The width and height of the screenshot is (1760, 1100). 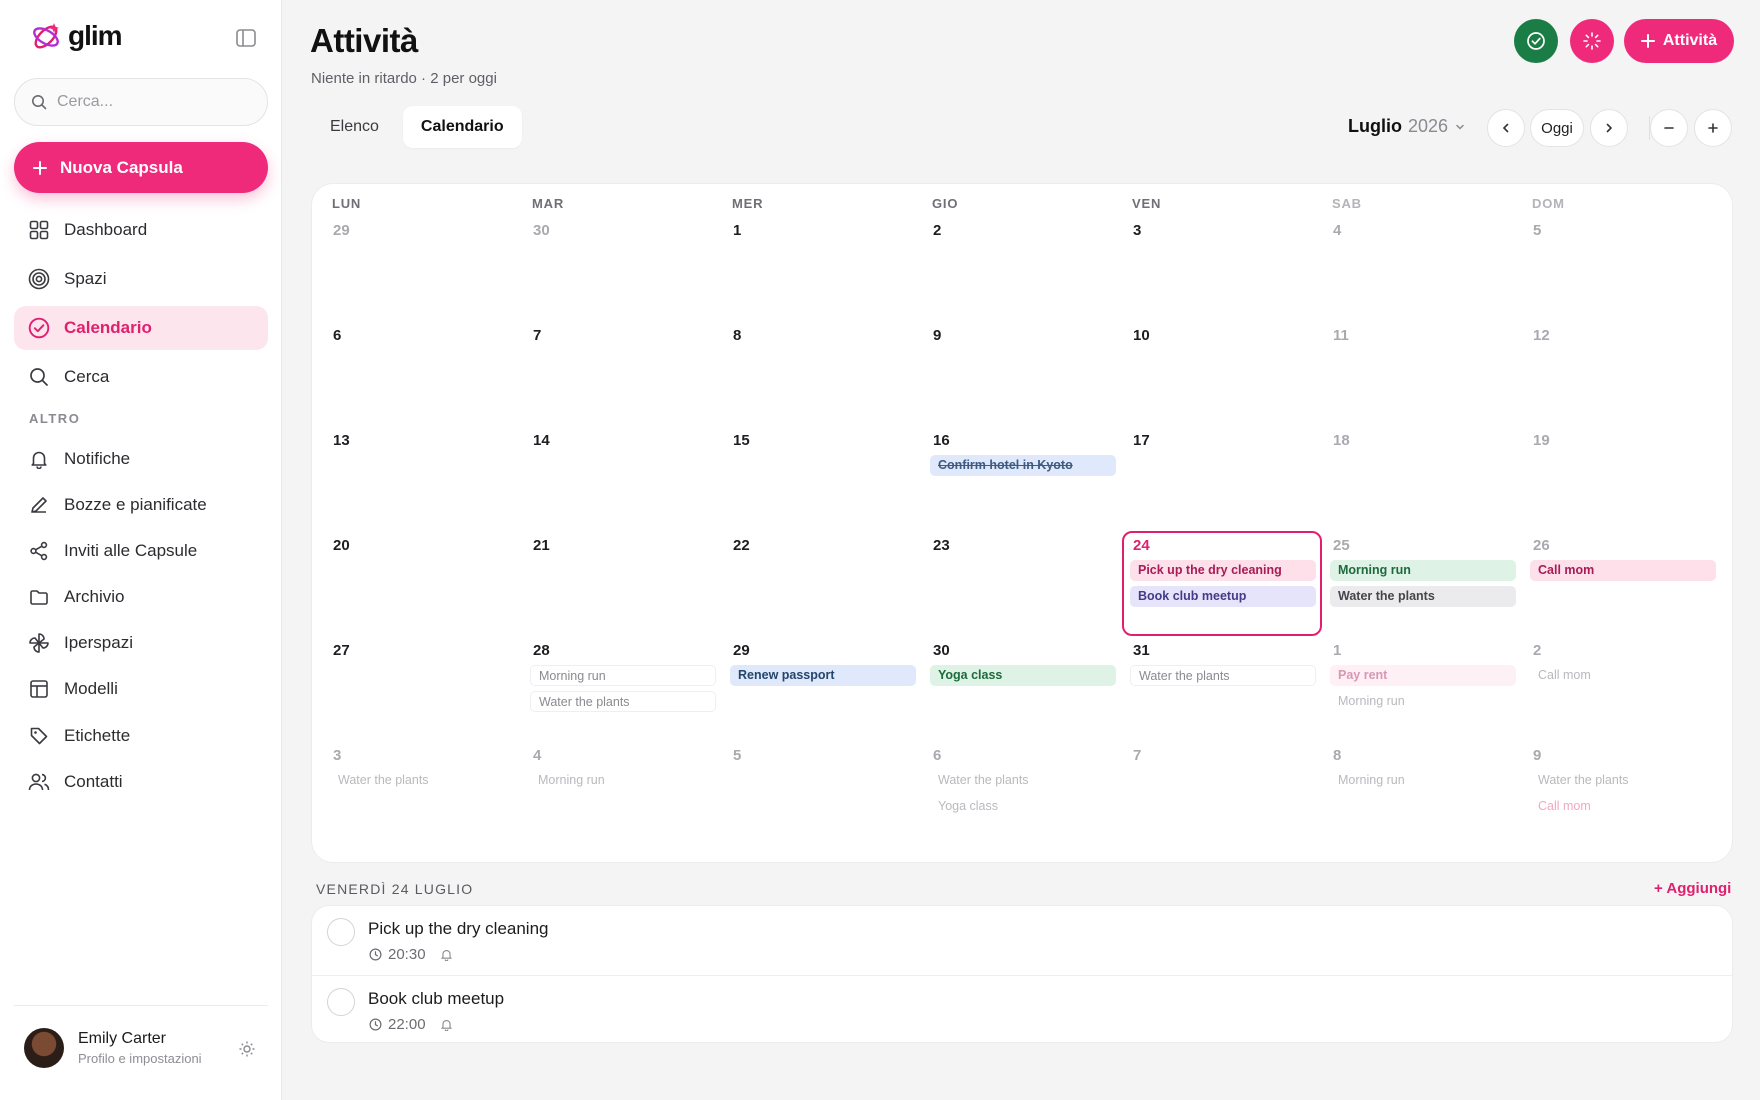 I want to click on calendar-day: 11, so click(x=1422, y=373).